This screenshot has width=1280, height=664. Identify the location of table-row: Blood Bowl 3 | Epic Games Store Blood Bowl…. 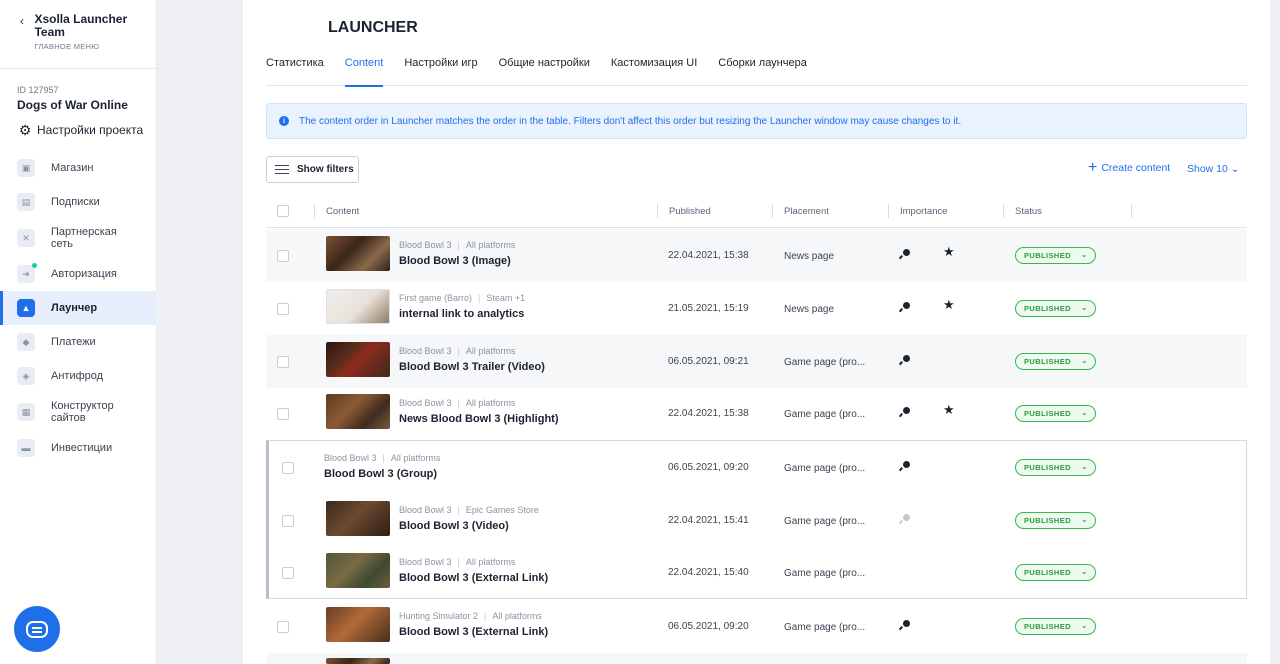
(756, 520).